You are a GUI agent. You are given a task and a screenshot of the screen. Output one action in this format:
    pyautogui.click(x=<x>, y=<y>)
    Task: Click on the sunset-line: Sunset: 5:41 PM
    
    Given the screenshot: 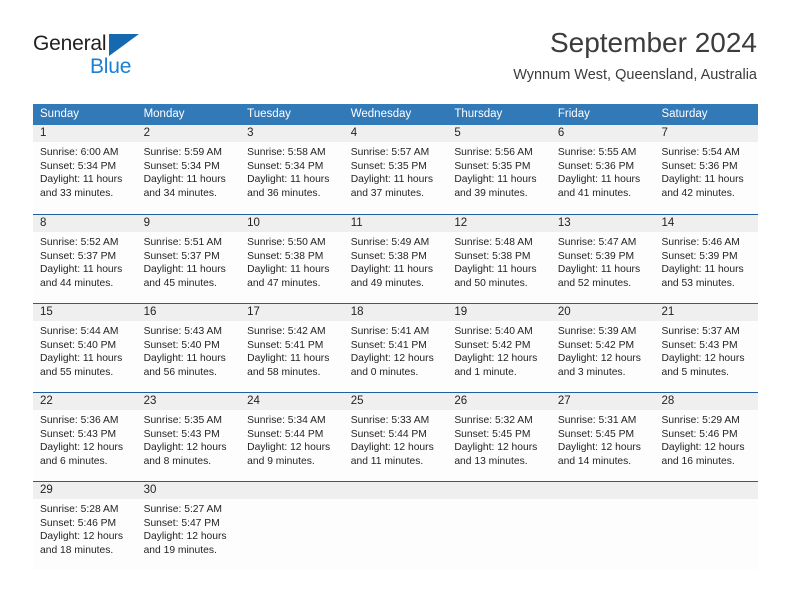 What is the action you would take?
    pyautogui.click(x=285, y=345)
    